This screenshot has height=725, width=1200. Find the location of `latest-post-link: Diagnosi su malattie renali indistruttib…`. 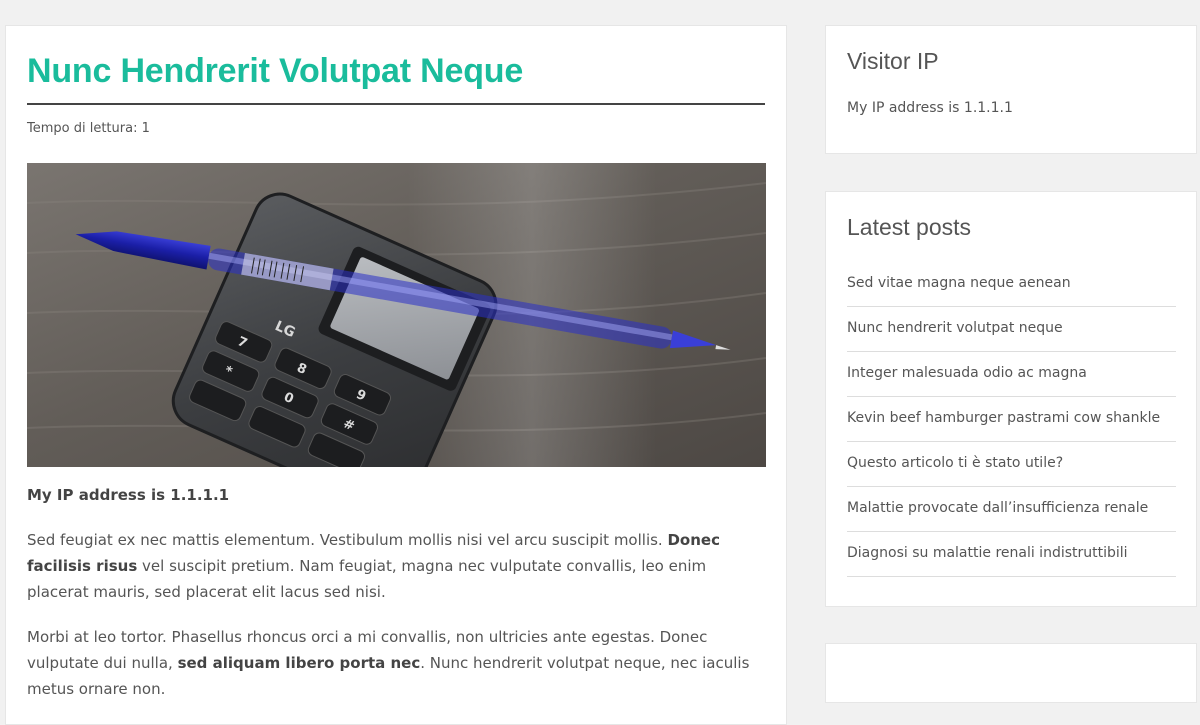

latest-post-link: Diagnosi su malattie renali indistruttib… is located at coordinates (987, 553).